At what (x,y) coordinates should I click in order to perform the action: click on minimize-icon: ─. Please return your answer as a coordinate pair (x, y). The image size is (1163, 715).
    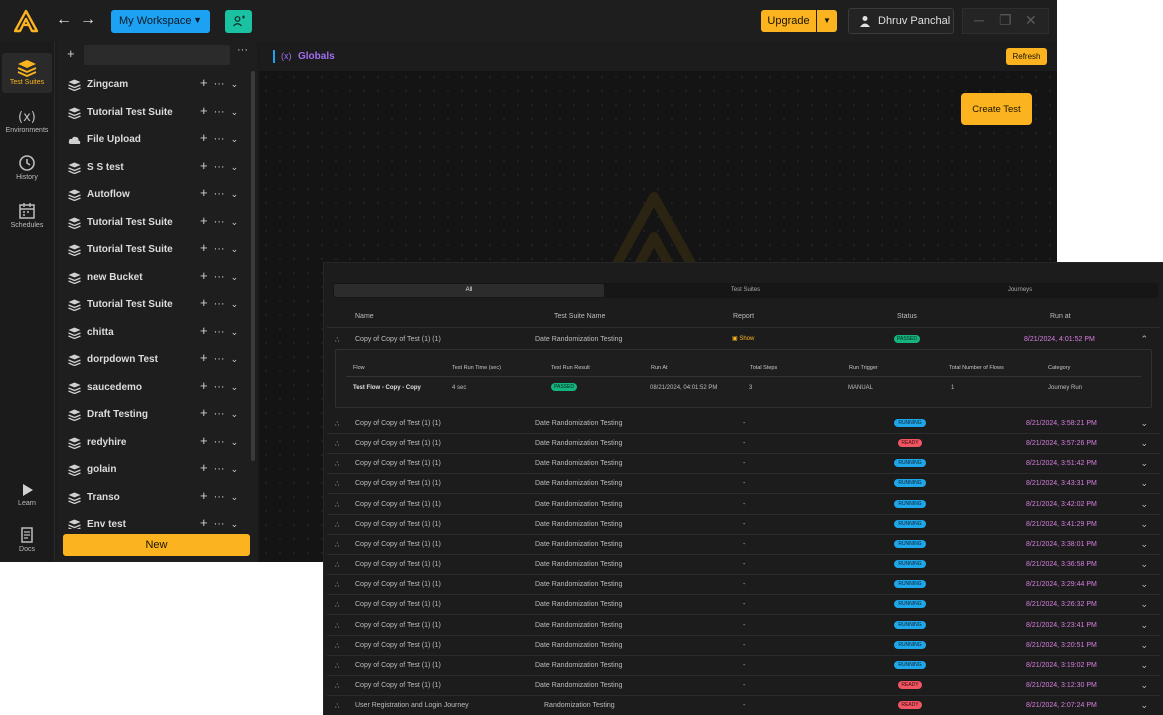
    Looking at the image, I should click on (979, 20).